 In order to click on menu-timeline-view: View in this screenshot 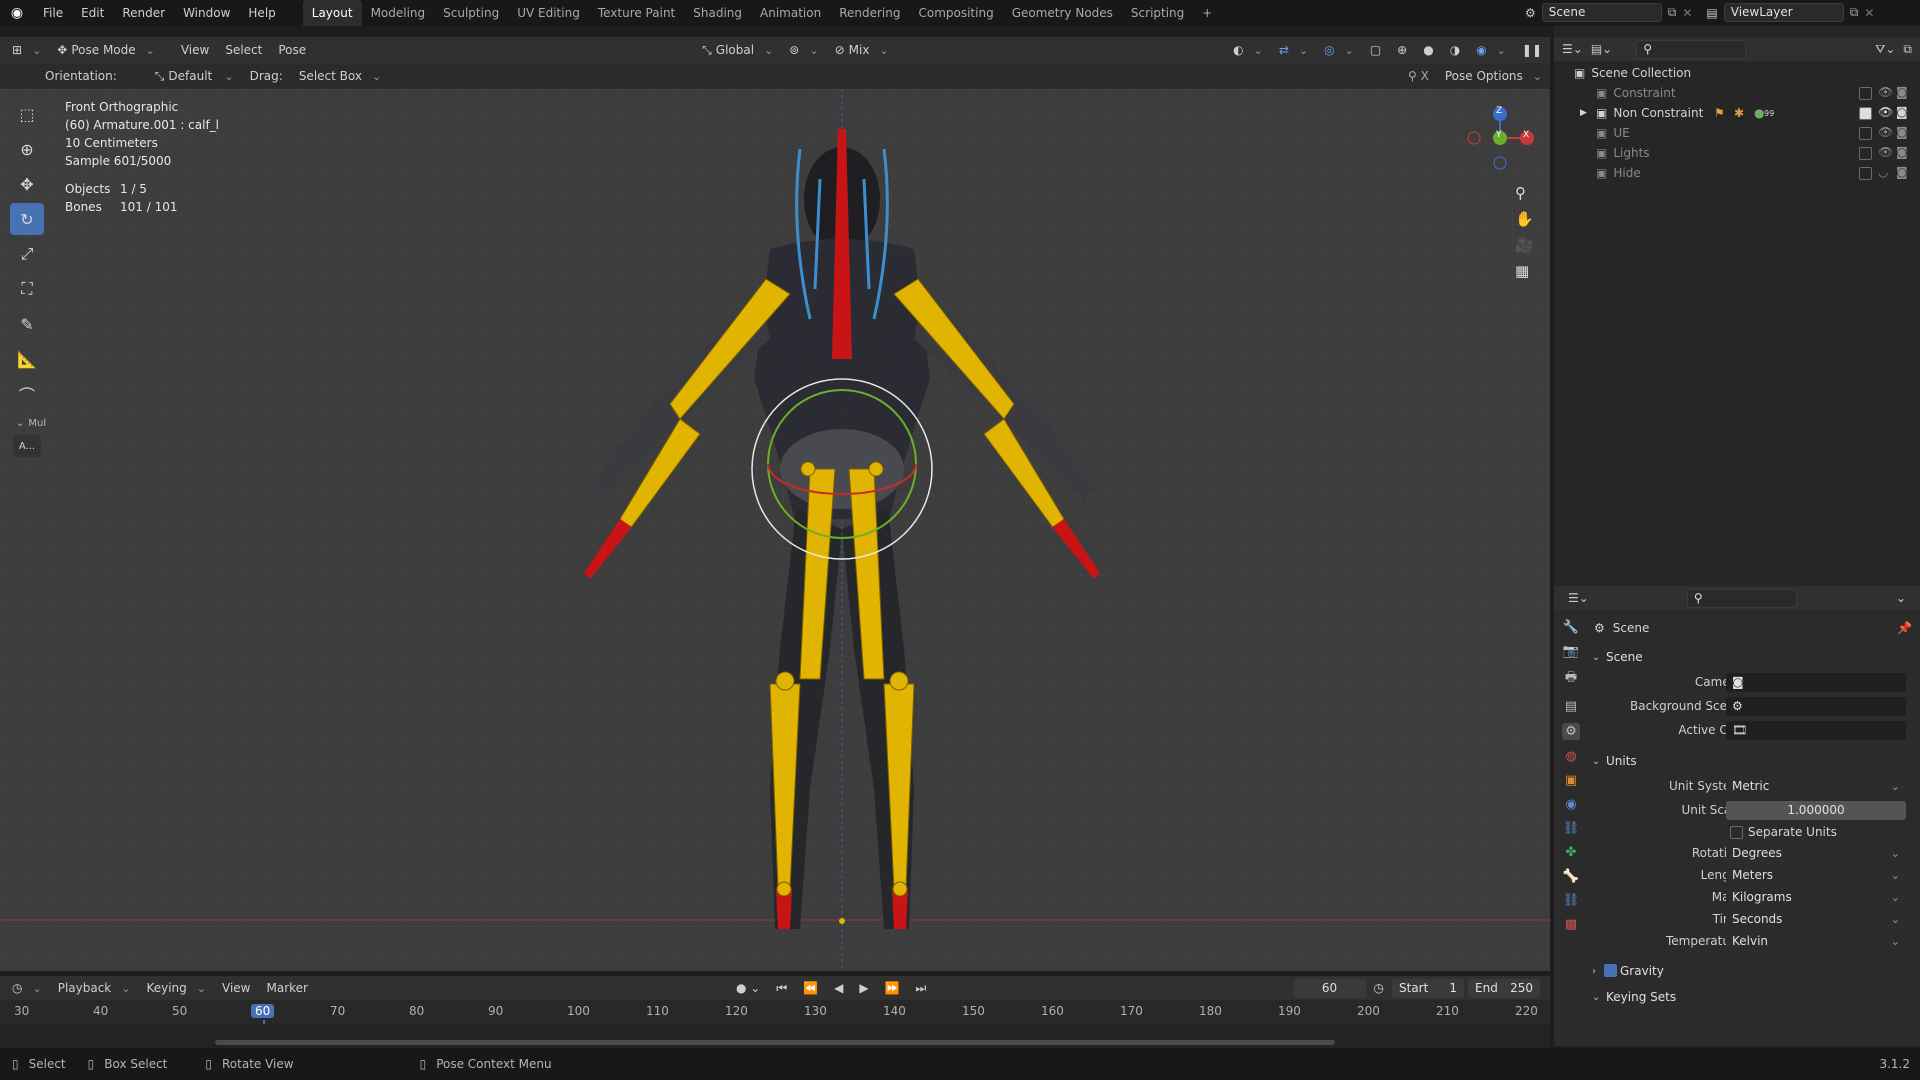, I will do `click(236, 988)`.